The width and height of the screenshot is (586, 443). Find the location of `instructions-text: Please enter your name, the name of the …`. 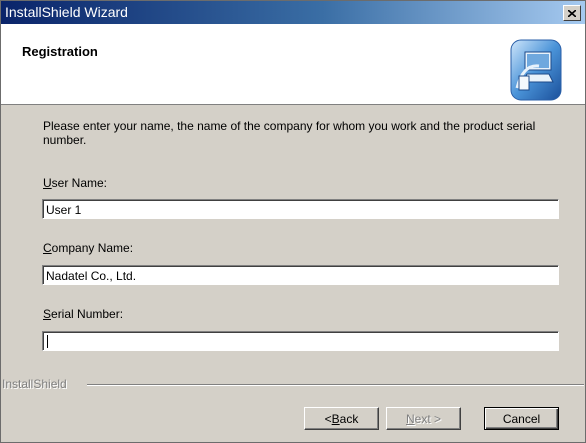

instructions-text: Please enter your name, the name of the … is located at coordinates (289, 133).